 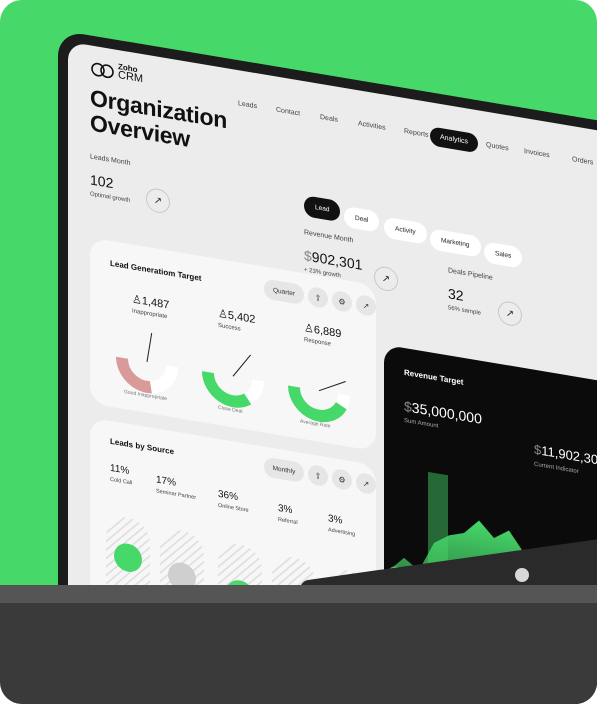 I want to click on revenue-target-current-label: Current Indicator, so click(x=556, y=468).